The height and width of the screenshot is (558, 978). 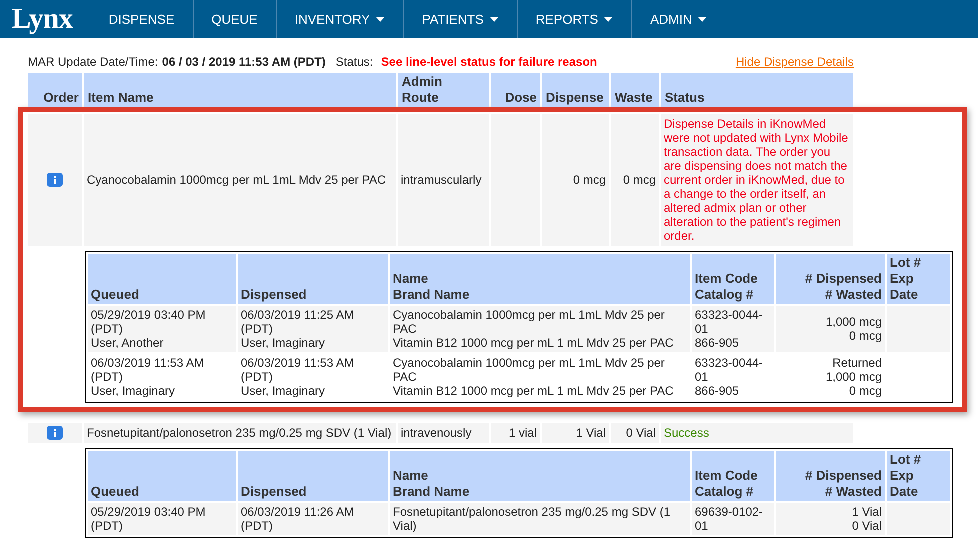 I want to click on mar-label: MAR Update Date/Time:, so click(x=93, y=62).